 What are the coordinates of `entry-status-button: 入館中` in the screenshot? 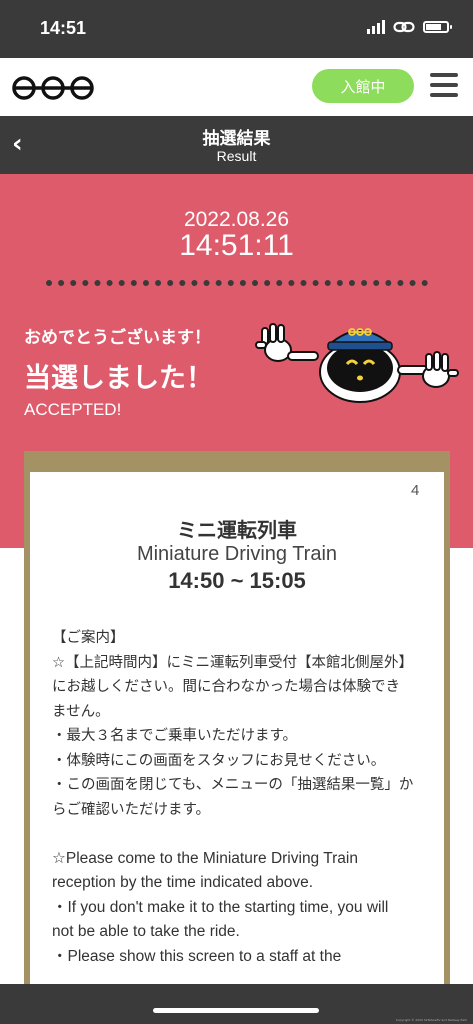 It's located at (363, 86).